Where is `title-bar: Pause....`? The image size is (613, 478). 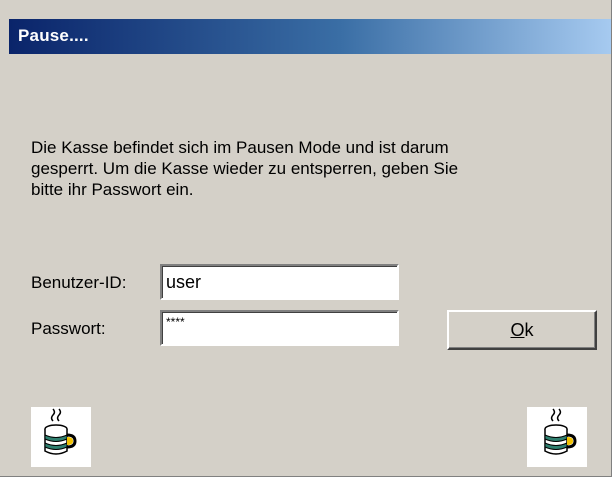 title-bar: Pause.... is located at coordinates (310, 36).